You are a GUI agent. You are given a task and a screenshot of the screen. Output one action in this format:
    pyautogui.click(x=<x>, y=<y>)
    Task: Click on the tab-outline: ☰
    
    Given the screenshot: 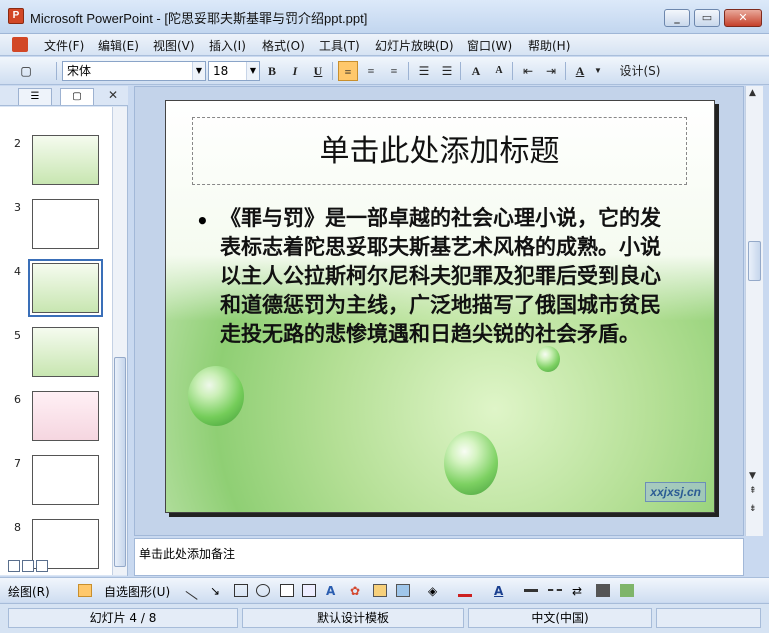 What is the action you would take?
    pyautogui.click(x=35, y=96)
    